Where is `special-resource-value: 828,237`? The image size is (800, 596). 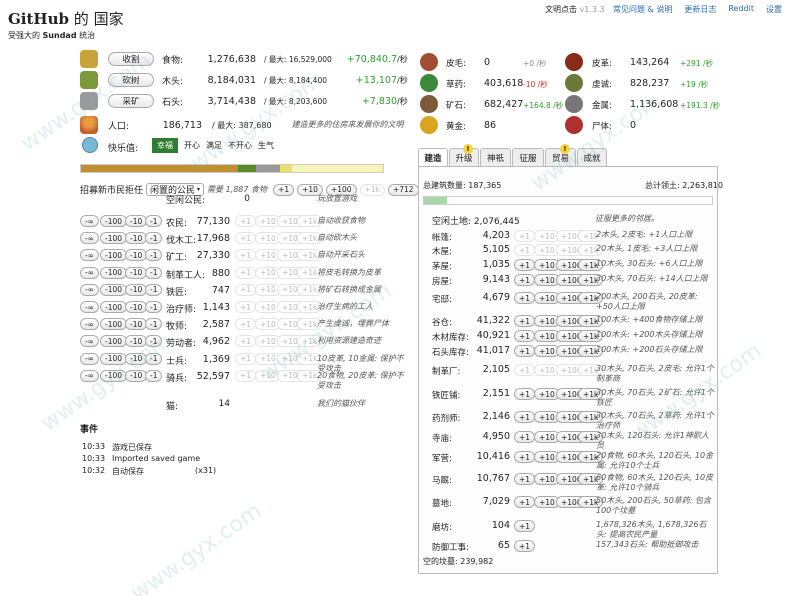 special-resource-value: 828,237 is located at coordinates (650, 83).